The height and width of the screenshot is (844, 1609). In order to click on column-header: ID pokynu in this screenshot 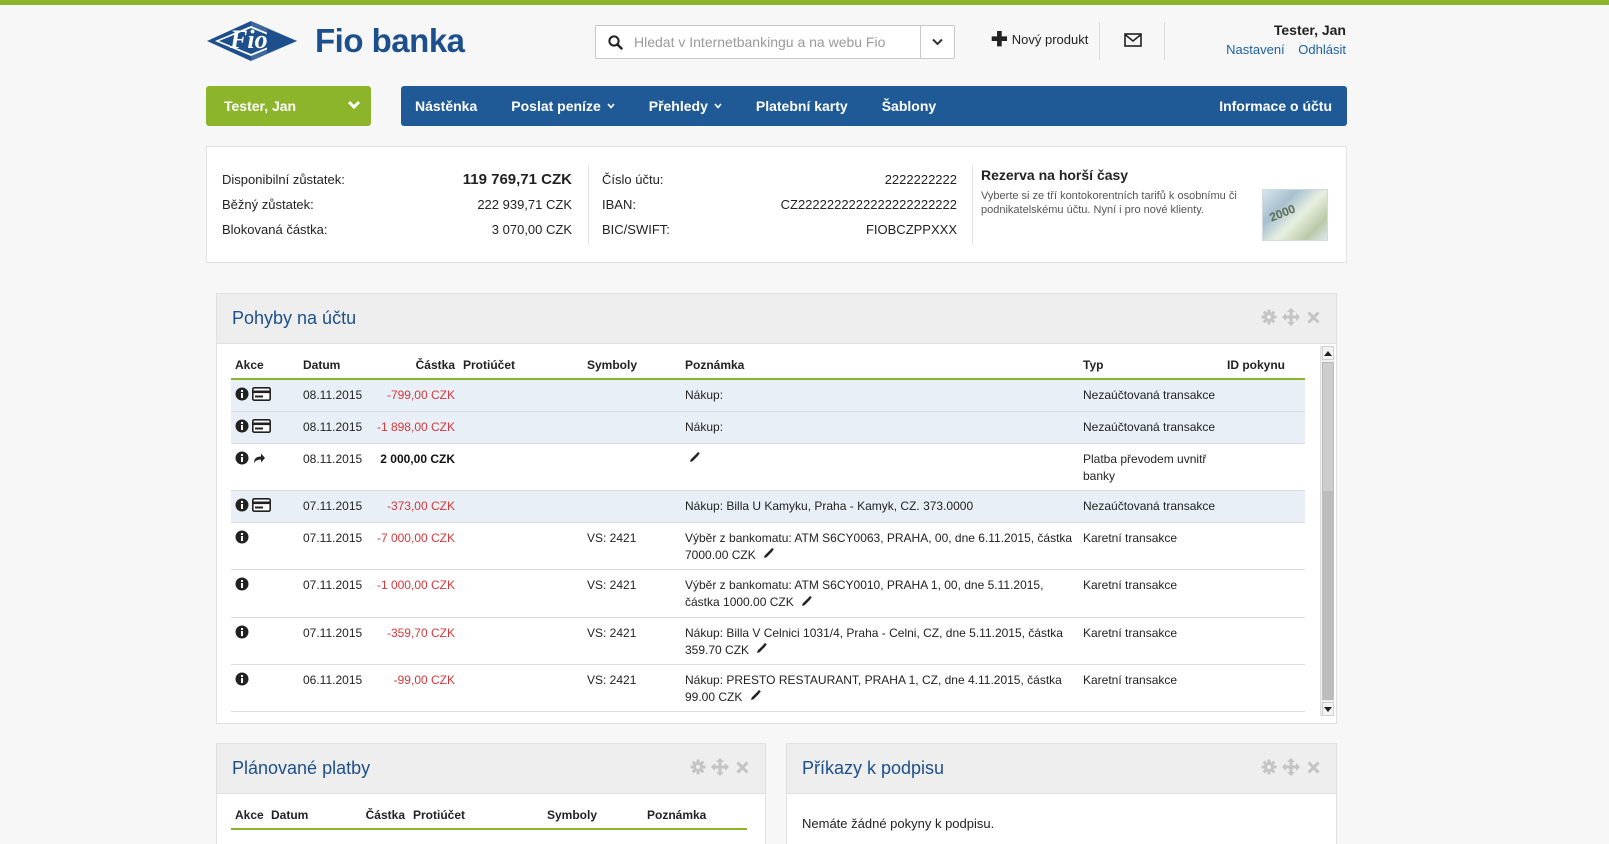, I will do `click(1264, 366)`.